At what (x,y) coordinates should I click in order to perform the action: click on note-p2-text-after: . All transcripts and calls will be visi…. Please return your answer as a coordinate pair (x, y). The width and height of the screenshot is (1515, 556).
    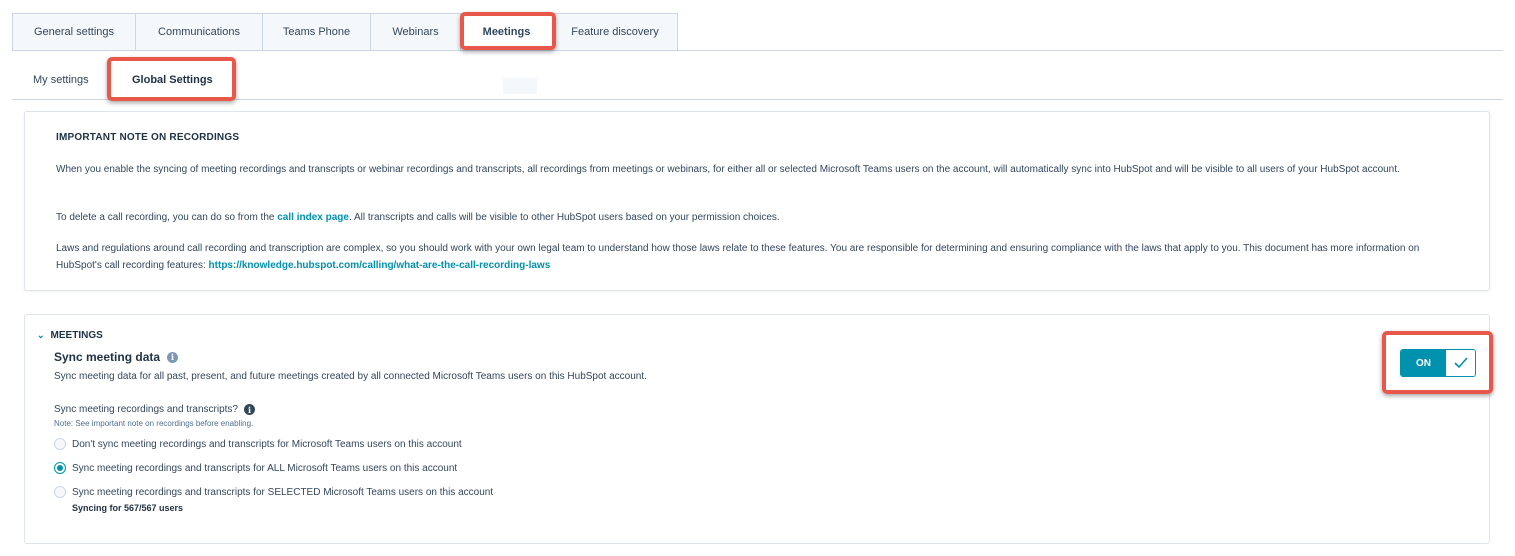
    Looking at the image, I should click on (564, 217).